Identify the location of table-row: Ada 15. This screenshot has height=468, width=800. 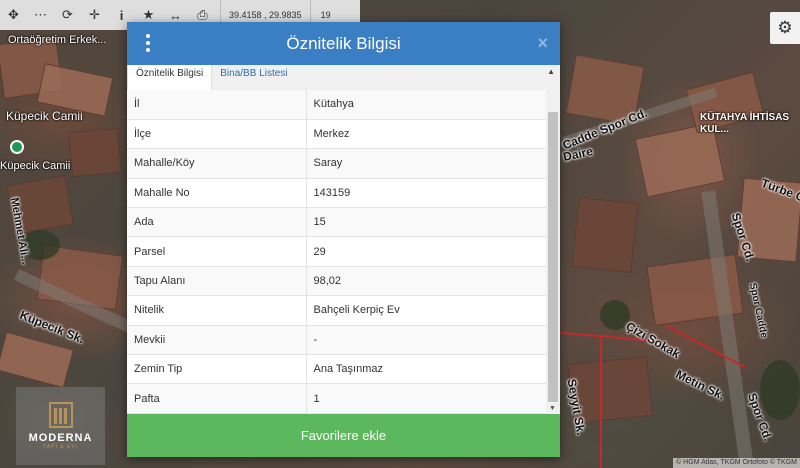
(336, 222).